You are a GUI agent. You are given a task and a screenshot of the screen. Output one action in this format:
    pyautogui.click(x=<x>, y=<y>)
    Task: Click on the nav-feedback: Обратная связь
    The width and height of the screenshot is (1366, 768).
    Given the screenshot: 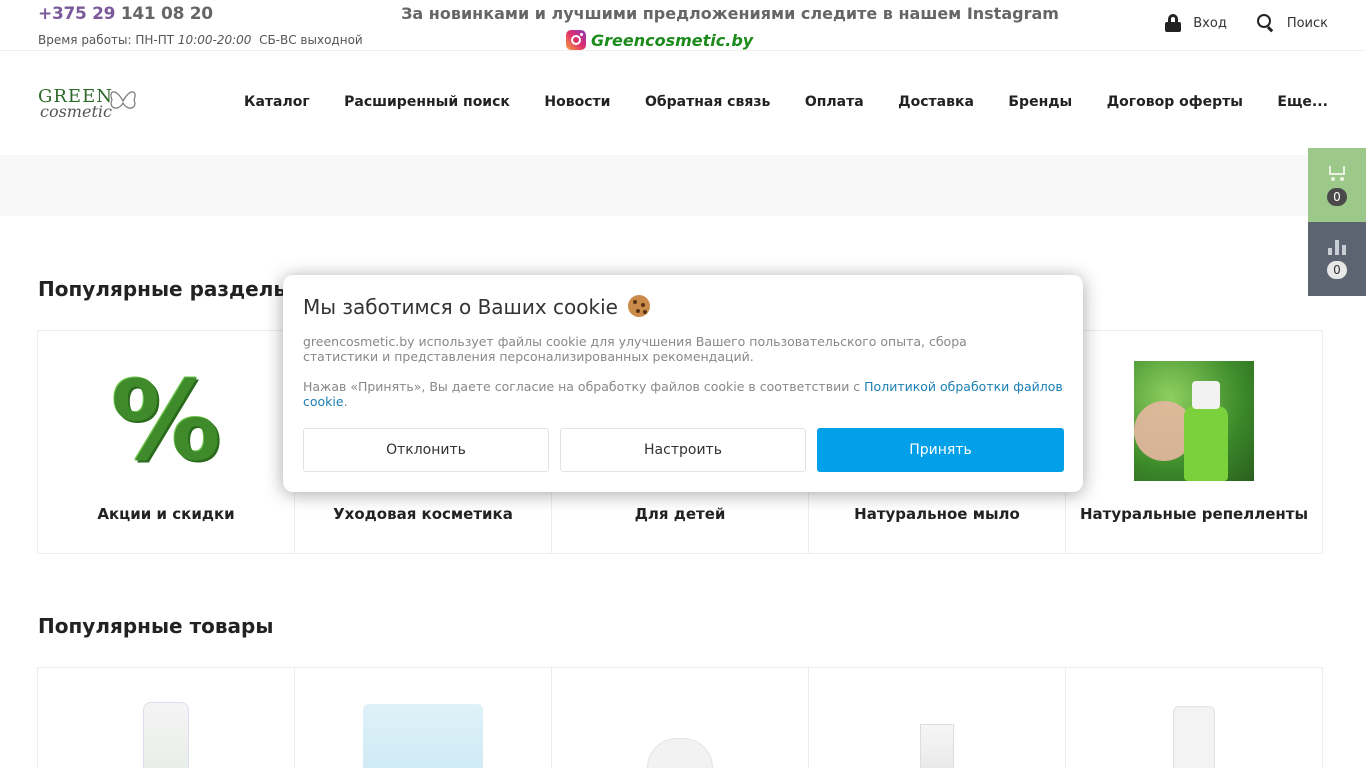 What is the action you would take?
    pyautogui.click(x=707, y=102)
    